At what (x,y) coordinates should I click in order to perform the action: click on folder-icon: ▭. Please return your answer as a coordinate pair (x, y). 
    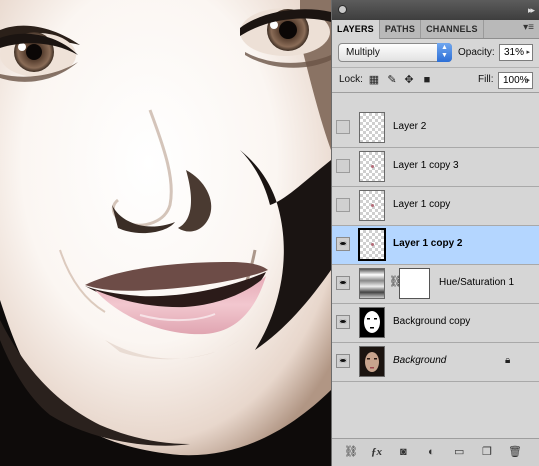
    Looking at the image, I should click on (459, 452).